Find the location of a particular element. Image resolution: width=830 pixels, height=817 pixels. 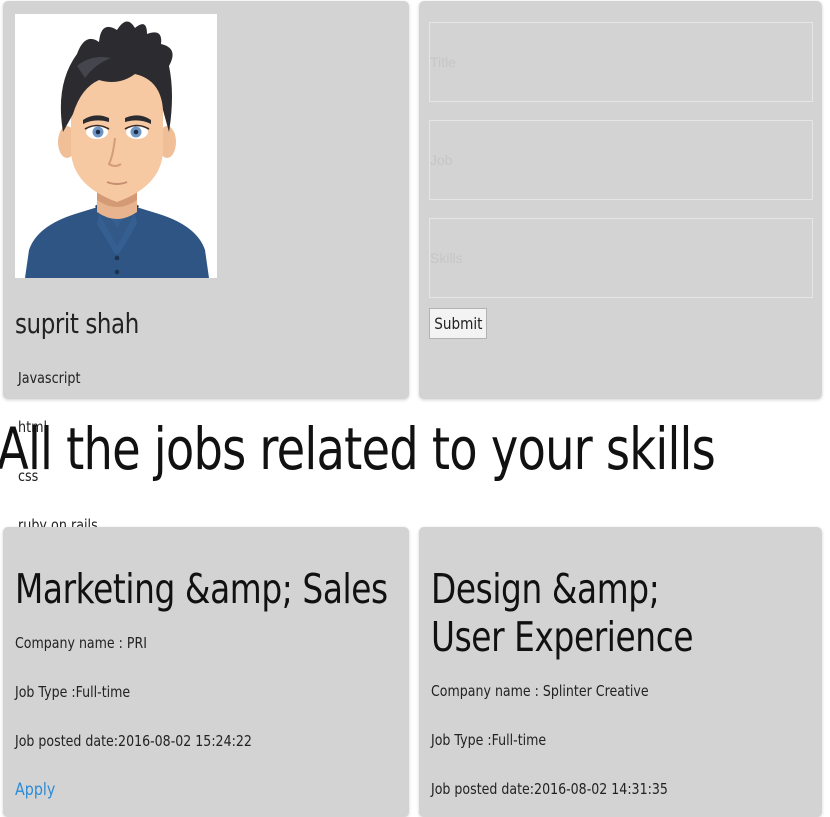

apply-link: Apply is located at coordinates (35, 790).